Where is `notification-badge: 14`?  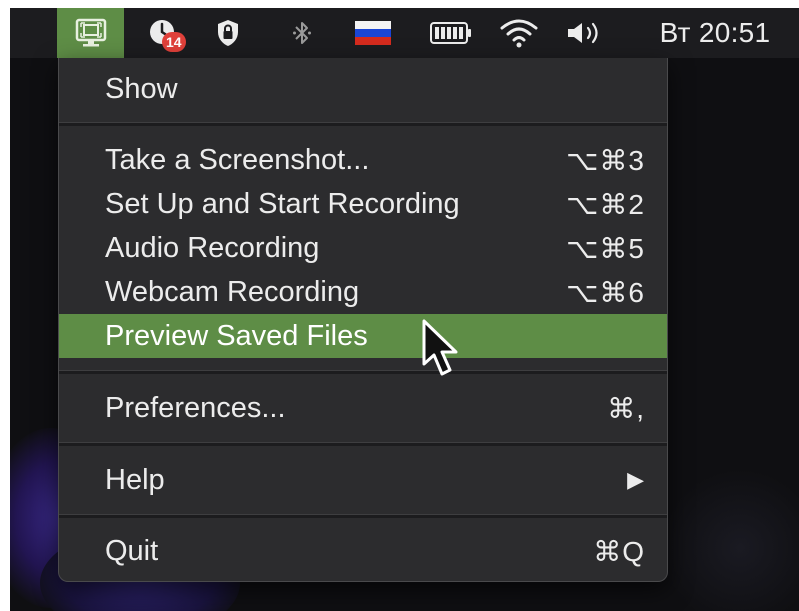 notification-badge: 14 is located at coordinates (174, 42).